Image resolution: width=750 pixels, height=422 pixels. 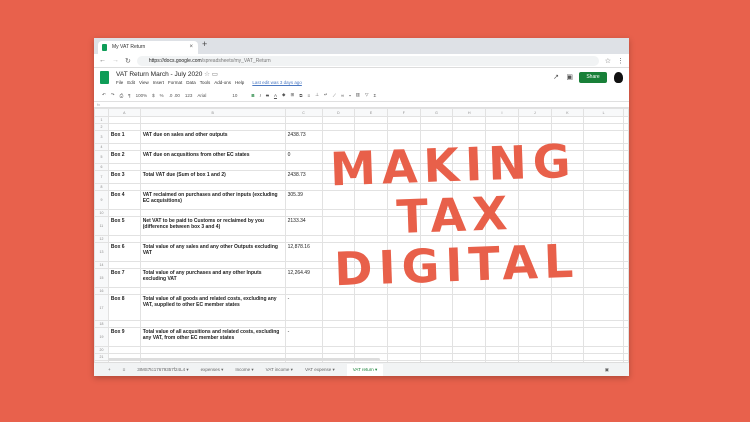 I want to click on currency-button: $, so click(x=153, y=95).